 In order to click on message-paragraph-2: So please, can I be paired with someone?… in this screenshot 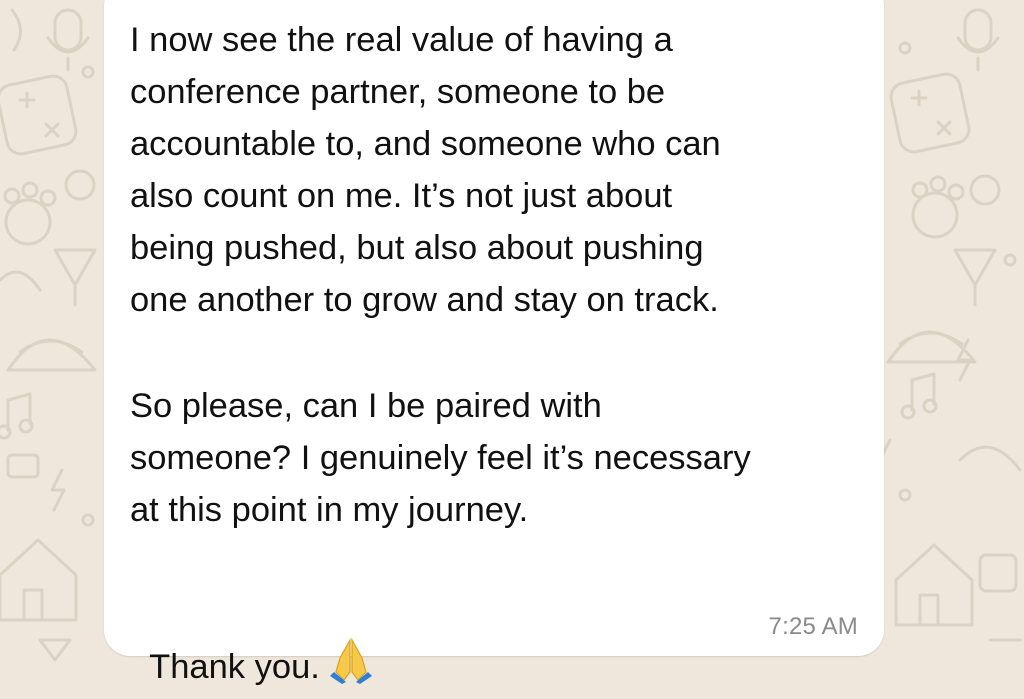, I will do `click(440, 458)`.